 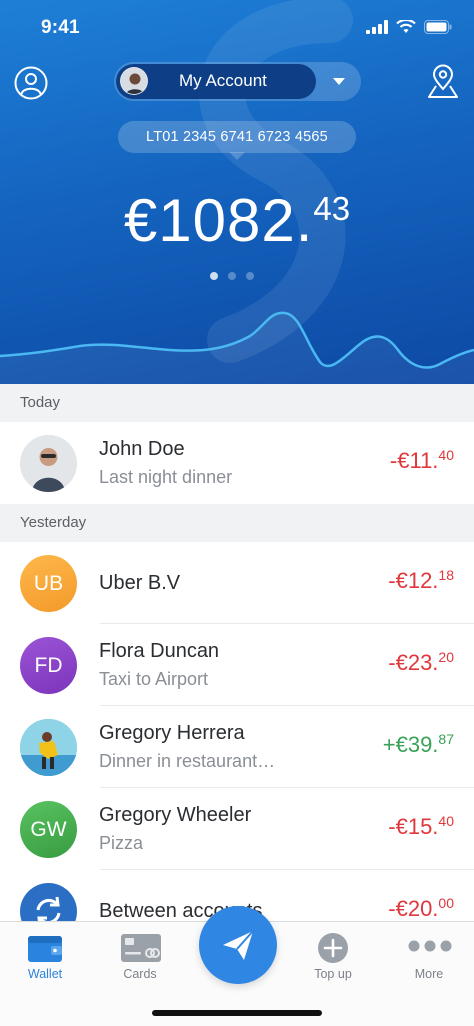 I want to click on account-selector: My Account, so click(x=237, y=81).